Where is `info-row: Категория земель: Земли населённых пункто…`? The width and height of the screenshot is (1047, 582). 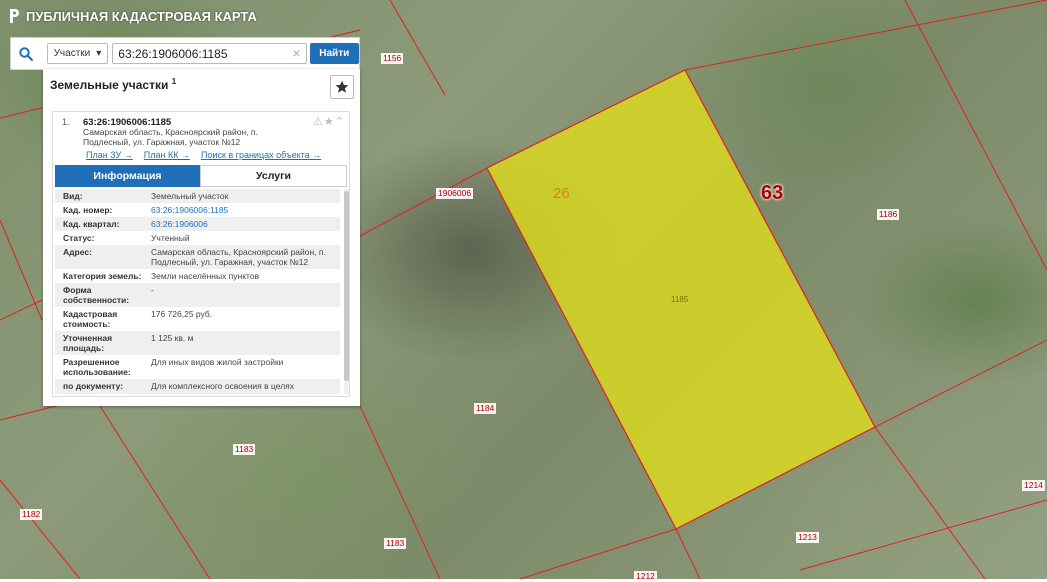
info-row: Категория земель: Земли населённых пункто… is located at coordinates (161, 276).